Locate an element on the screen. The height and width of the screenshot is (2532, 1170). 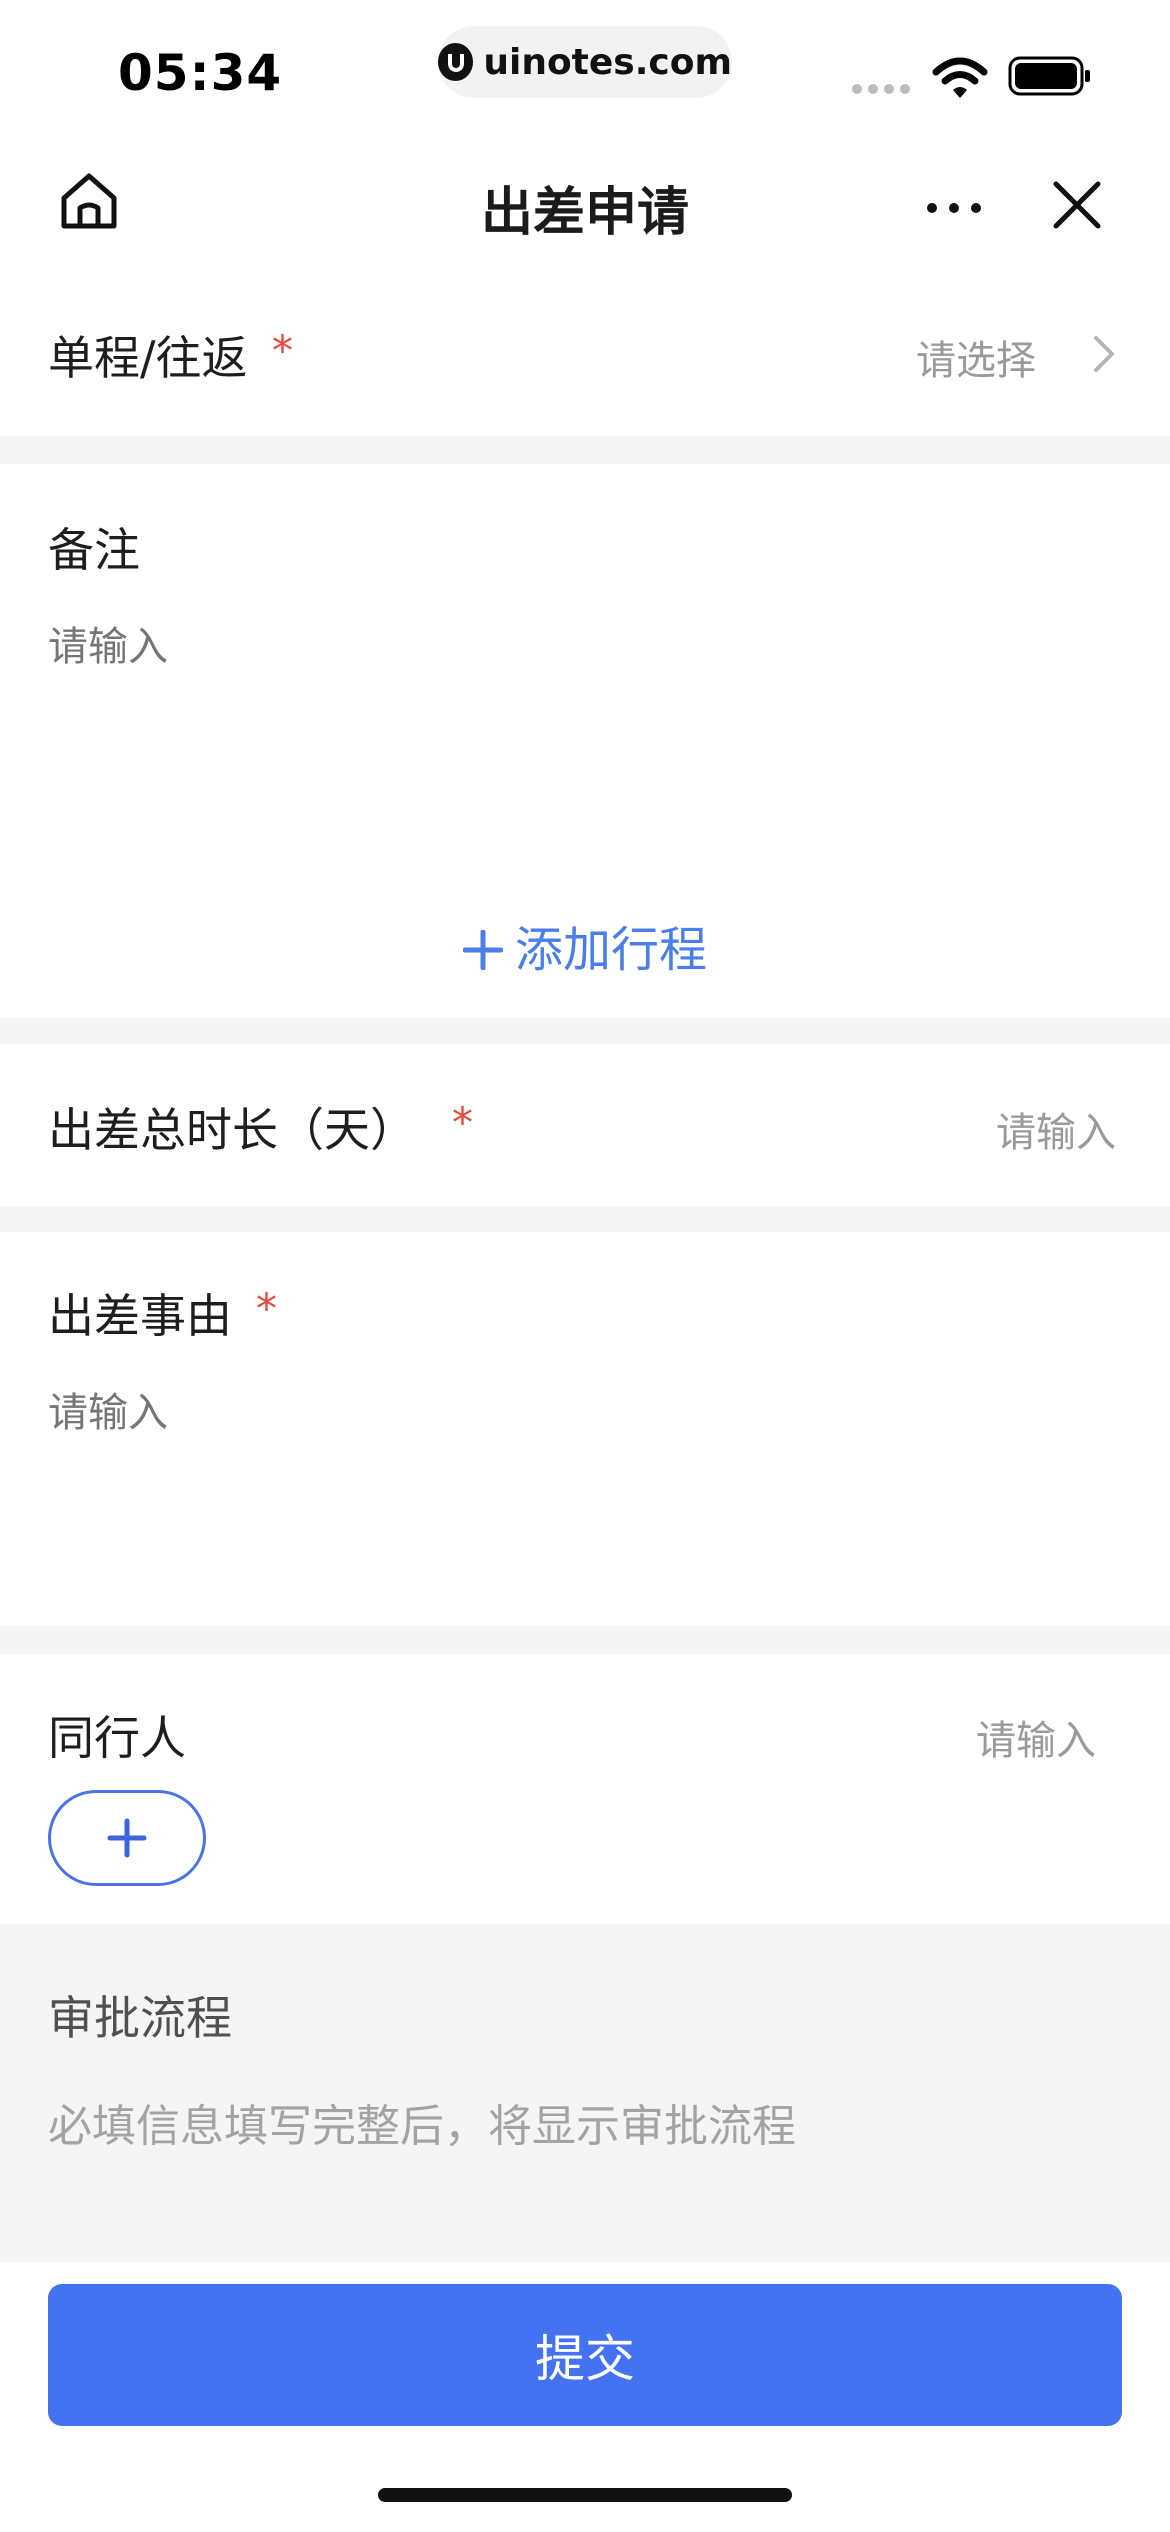
cellular-signal-icon is located at coordinates (881, 89).